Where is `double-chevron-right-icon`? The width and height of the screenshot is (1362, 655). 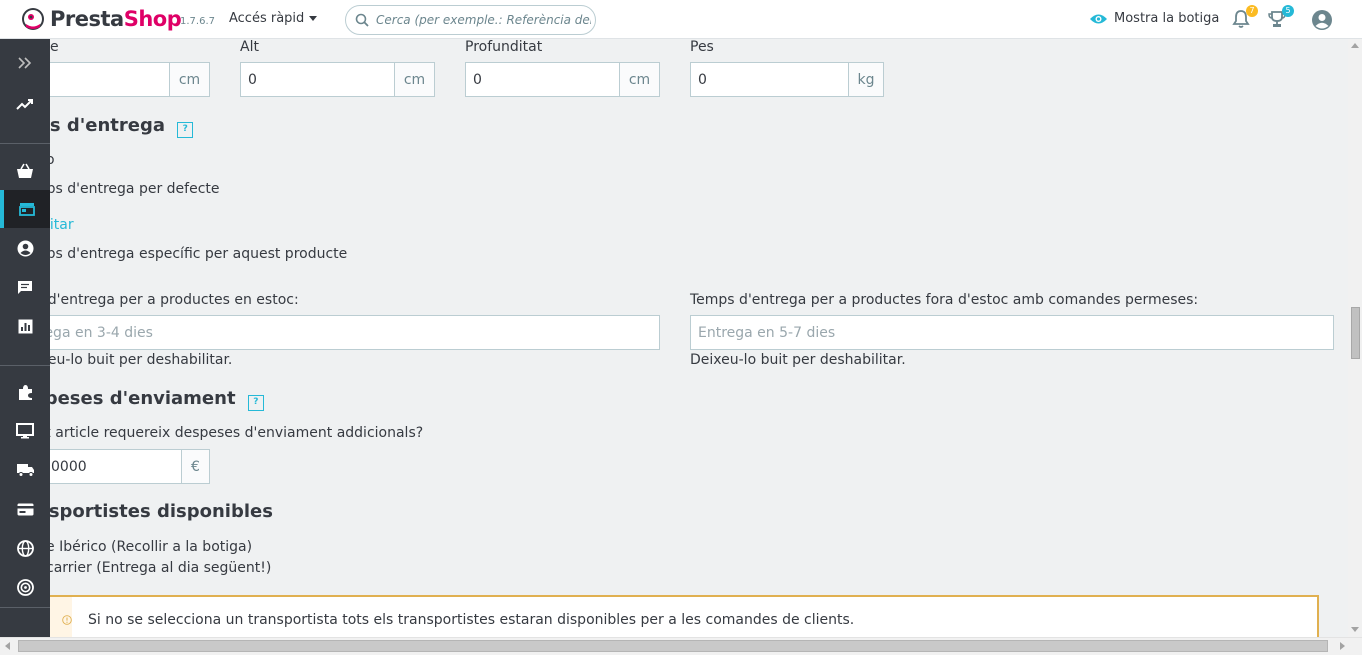 double-chevron-right-icon is located at coordinates (25, 63).